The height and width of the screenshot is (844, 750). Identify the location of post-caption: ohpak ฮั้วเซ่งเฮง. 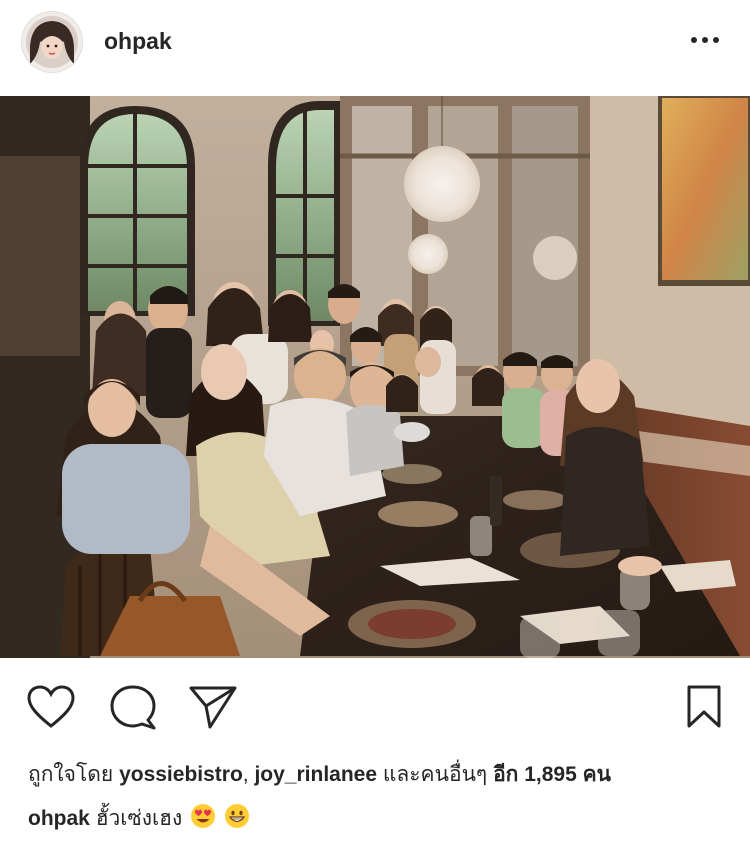
(139, 818).